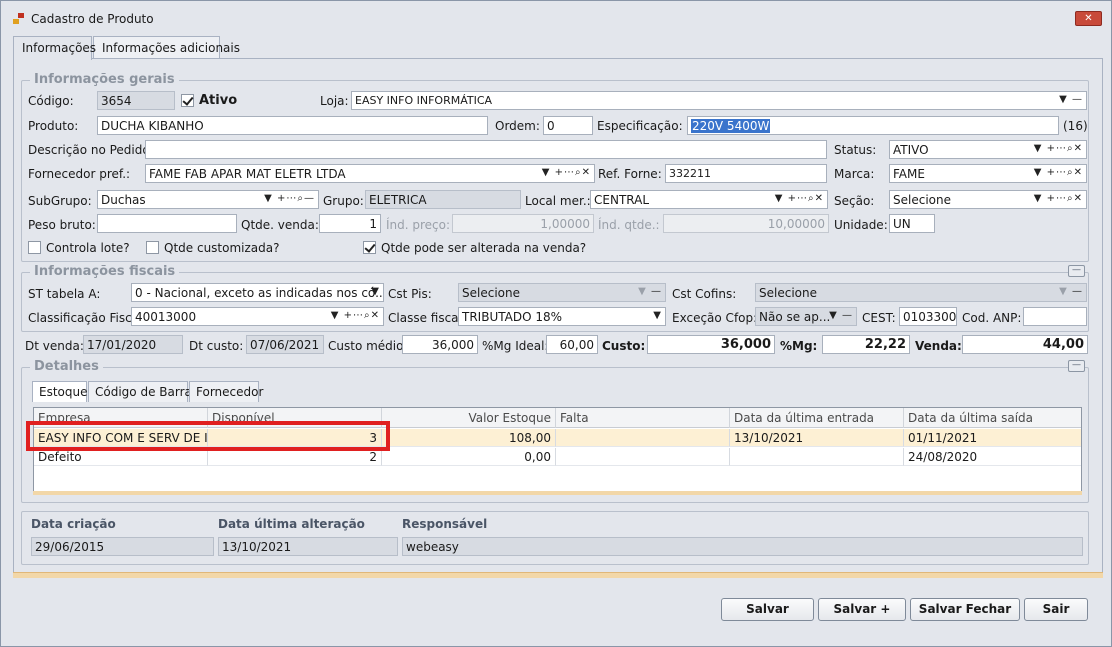 The image size is (1112, 647). What do you see at coordinates (292, 125) in the screenshot?
I see `produto-input: DUCHA KIBANHO` at bounding box center [292, 125].